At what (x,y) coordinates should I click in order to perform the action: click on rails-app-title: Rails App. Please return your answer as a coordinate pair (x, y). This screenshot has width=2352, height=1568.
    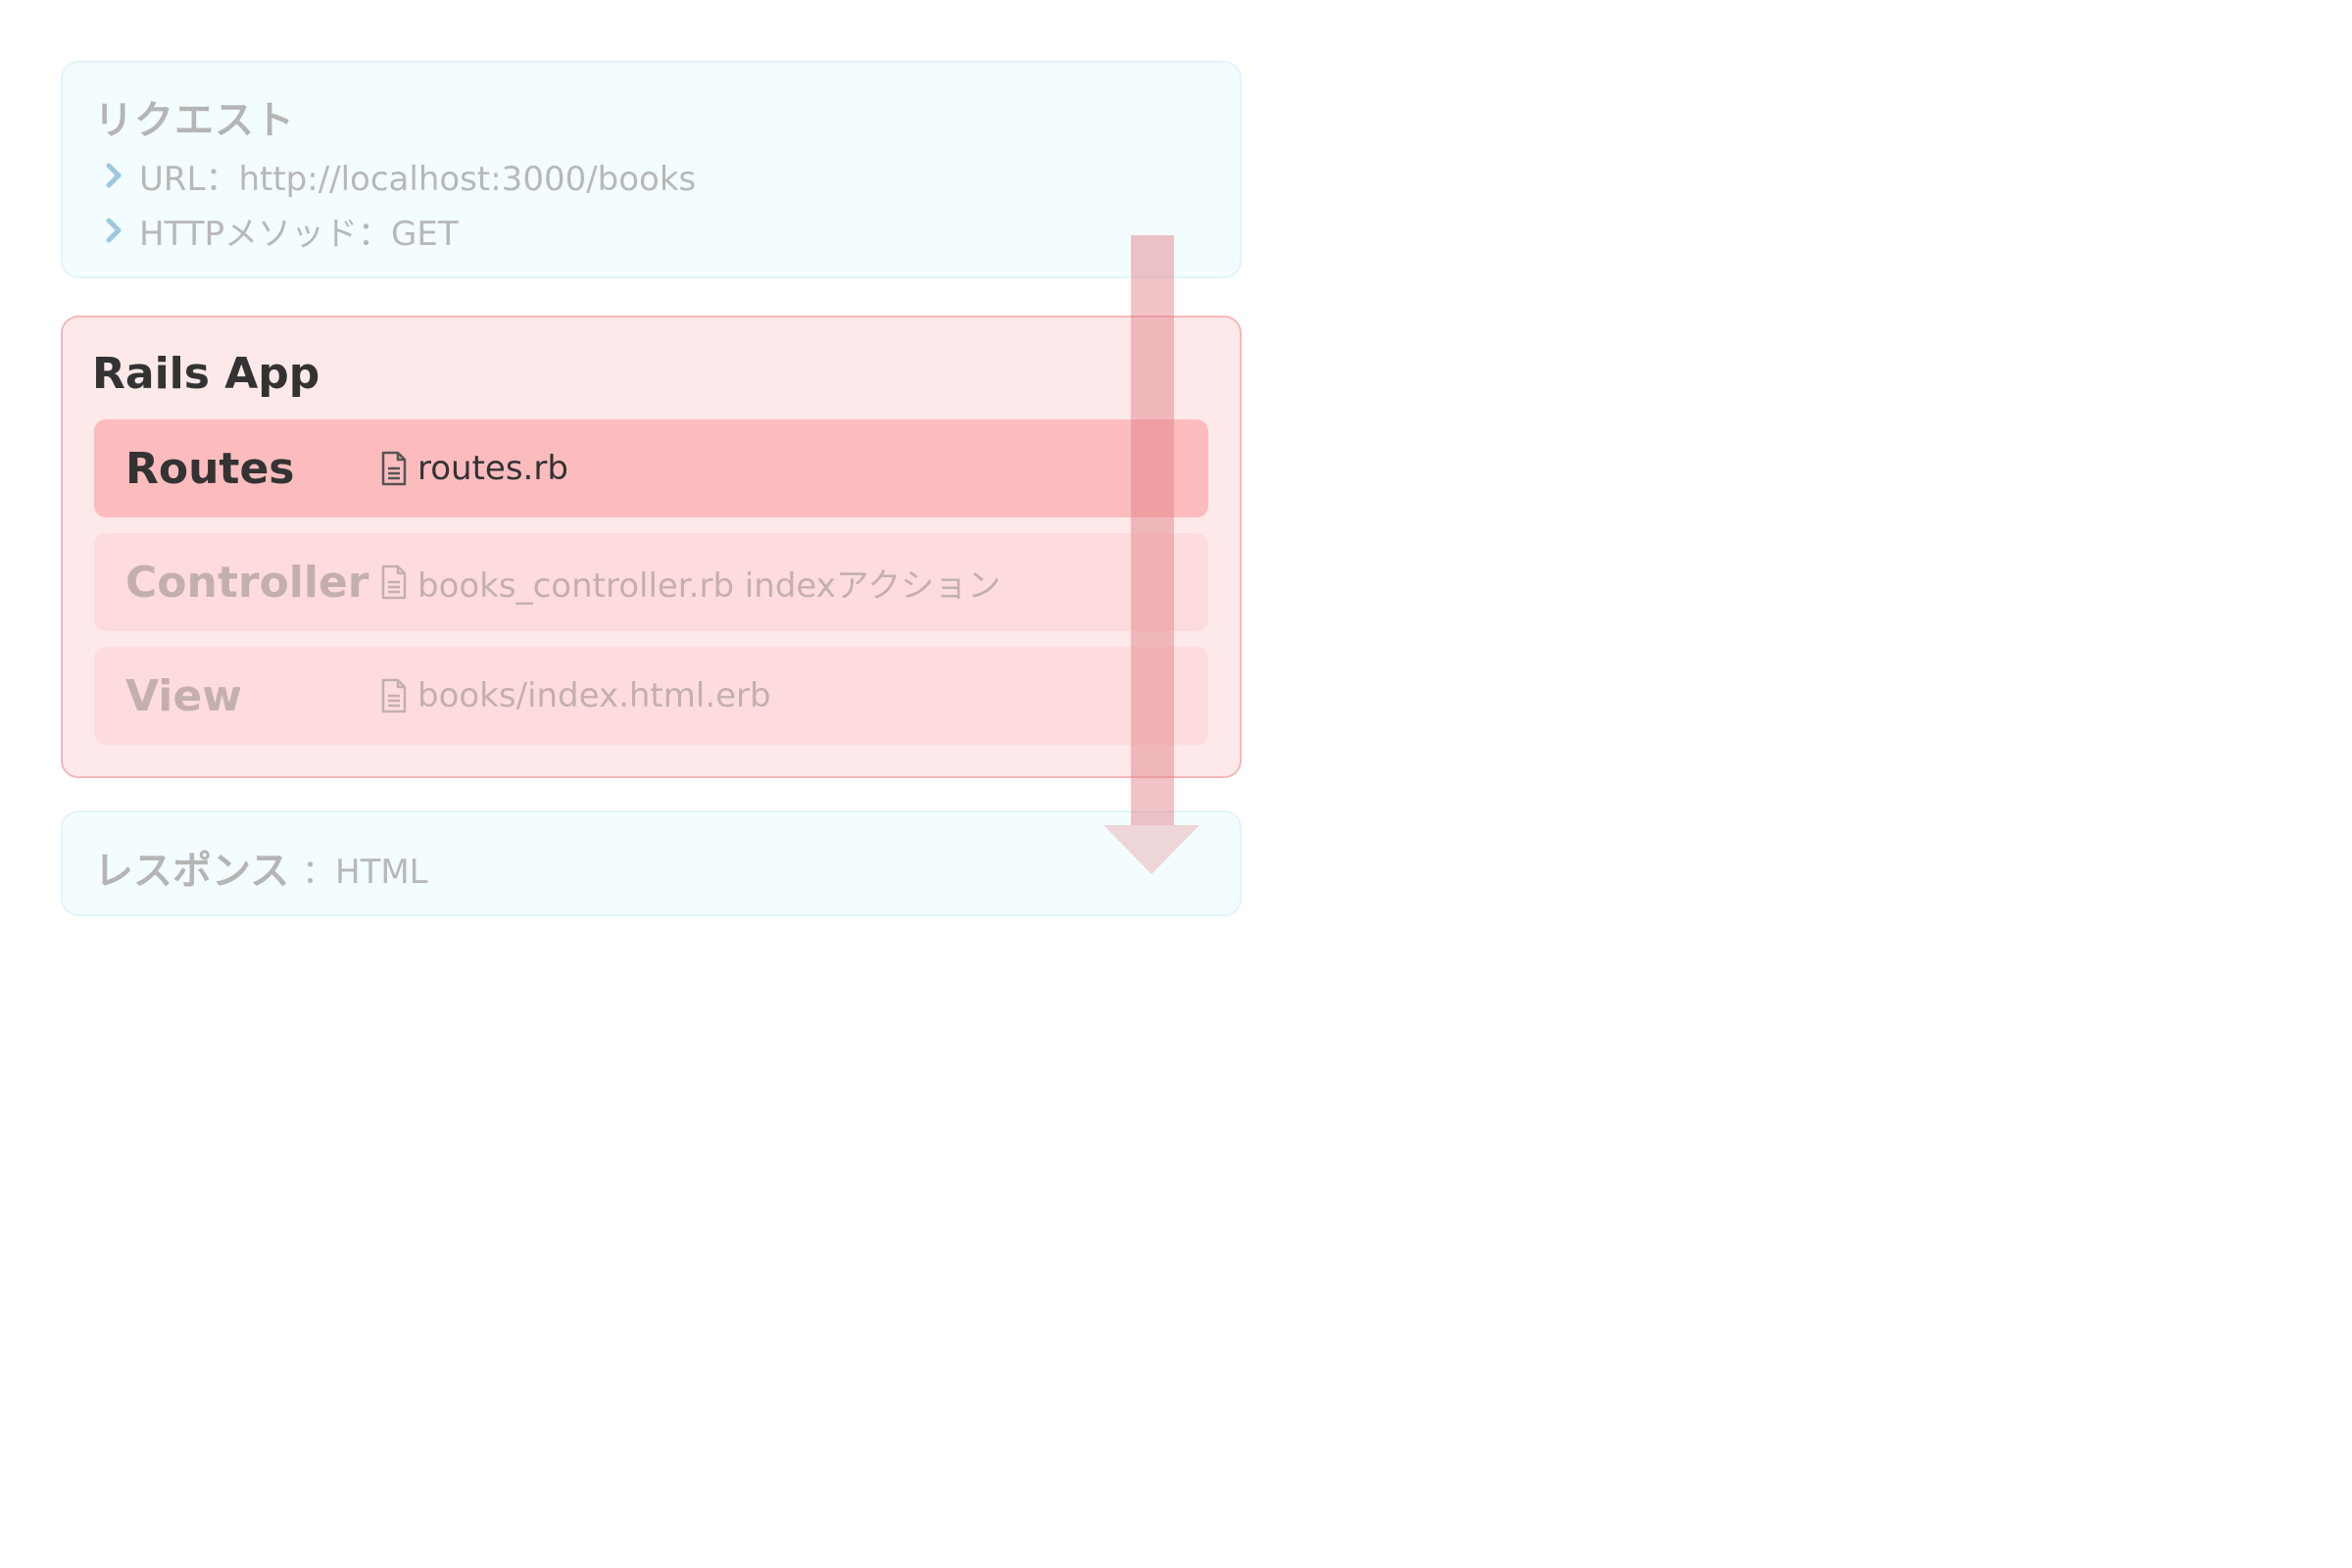
    Looking at the image, I should click on (206, 374).